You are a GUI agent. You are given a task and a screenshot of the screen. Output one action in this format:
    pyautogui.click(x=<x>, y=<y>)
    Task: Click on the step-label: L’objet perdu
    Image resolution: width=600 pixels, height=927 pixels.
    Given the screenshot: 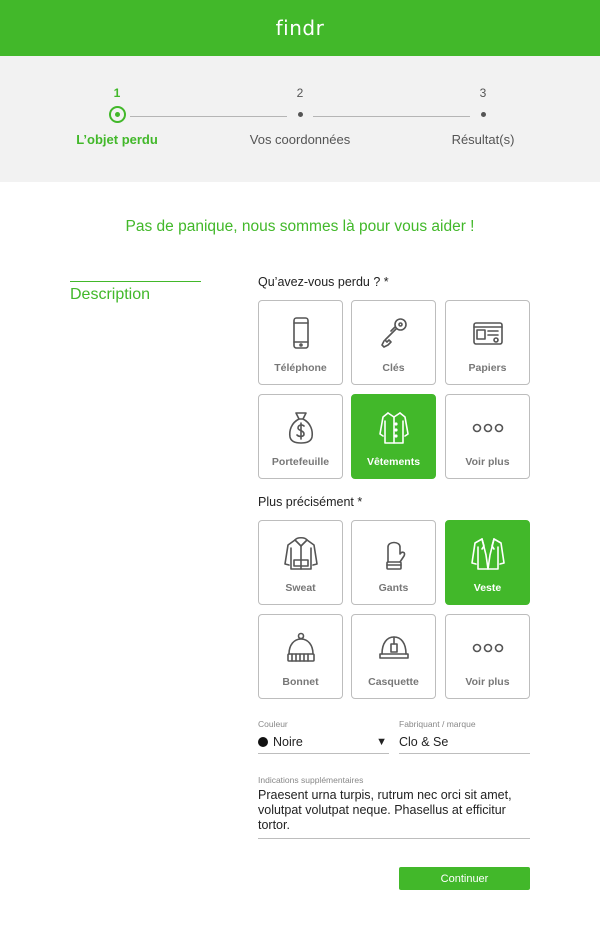 What is the action you would take?
    pyautogui.click(x=117, y=139)
    